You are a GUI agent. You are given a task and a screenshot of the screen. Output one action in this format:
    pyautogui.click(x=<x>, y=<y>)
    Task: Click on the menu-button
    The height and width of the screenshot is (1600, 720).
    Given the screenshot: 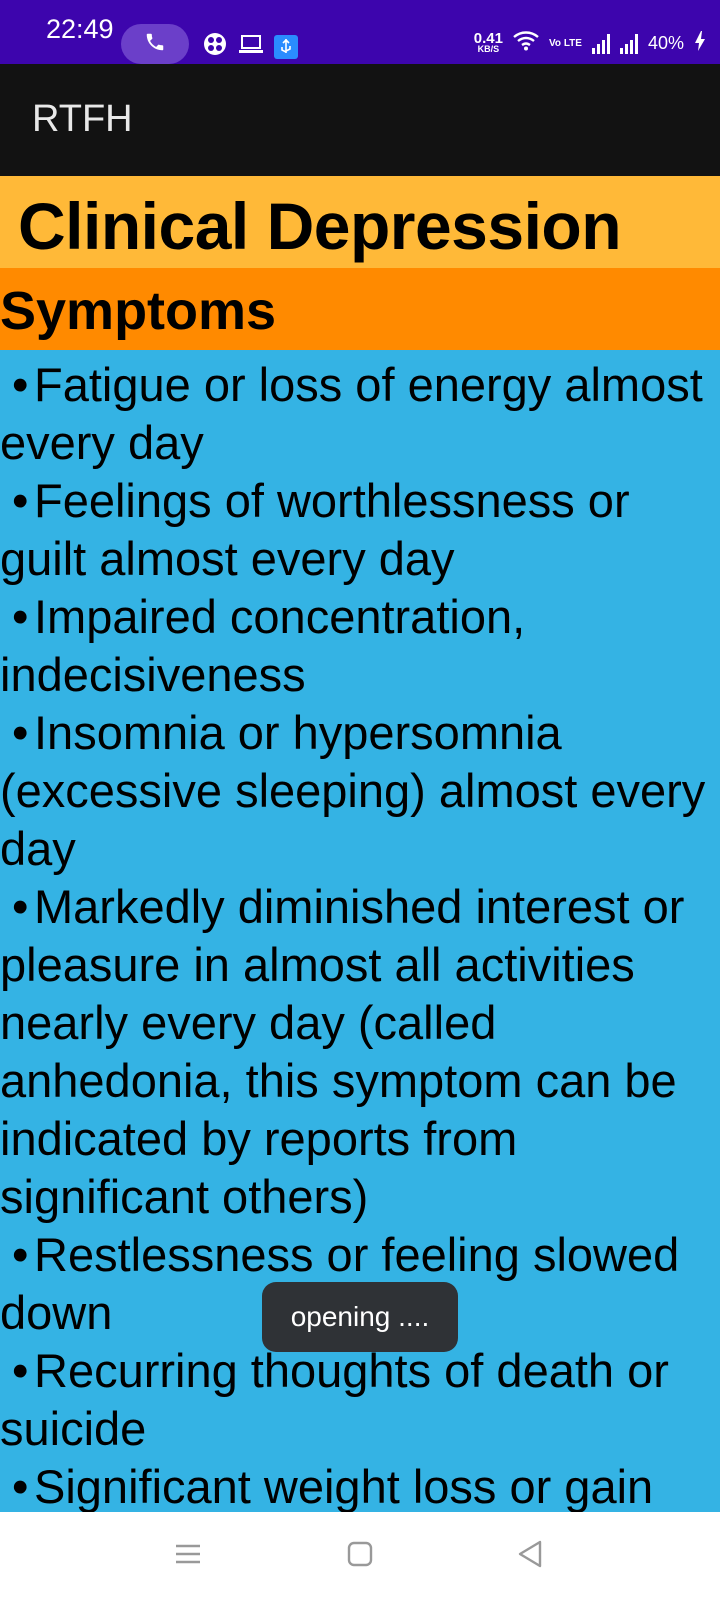 What is the action you would take?
    pyautogui.click(x=188, y=1556)
    